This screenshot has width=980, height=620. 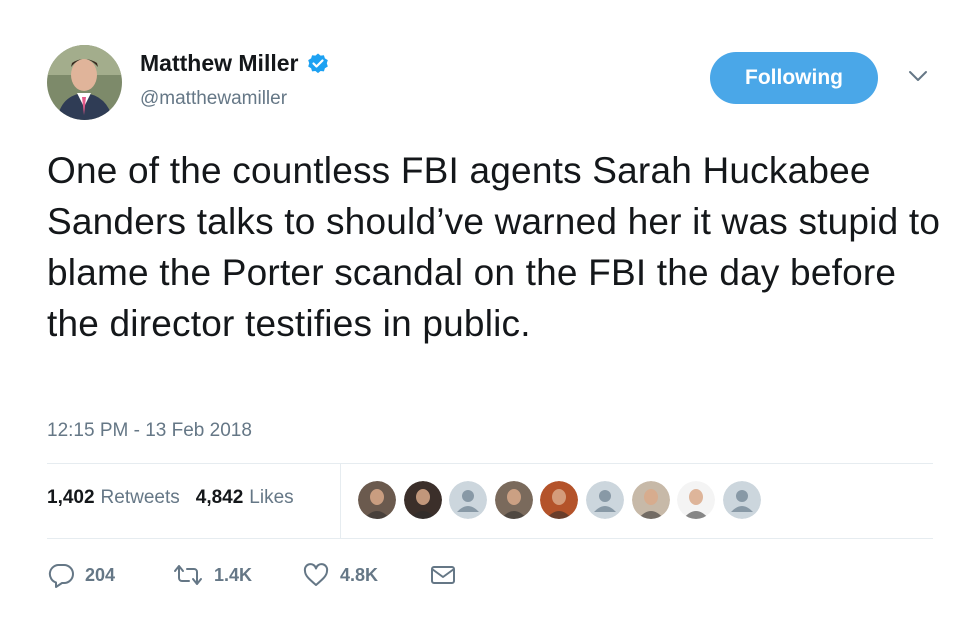 I want to click on author-display-name: Matthew Miller, so click(x=219, y=63).